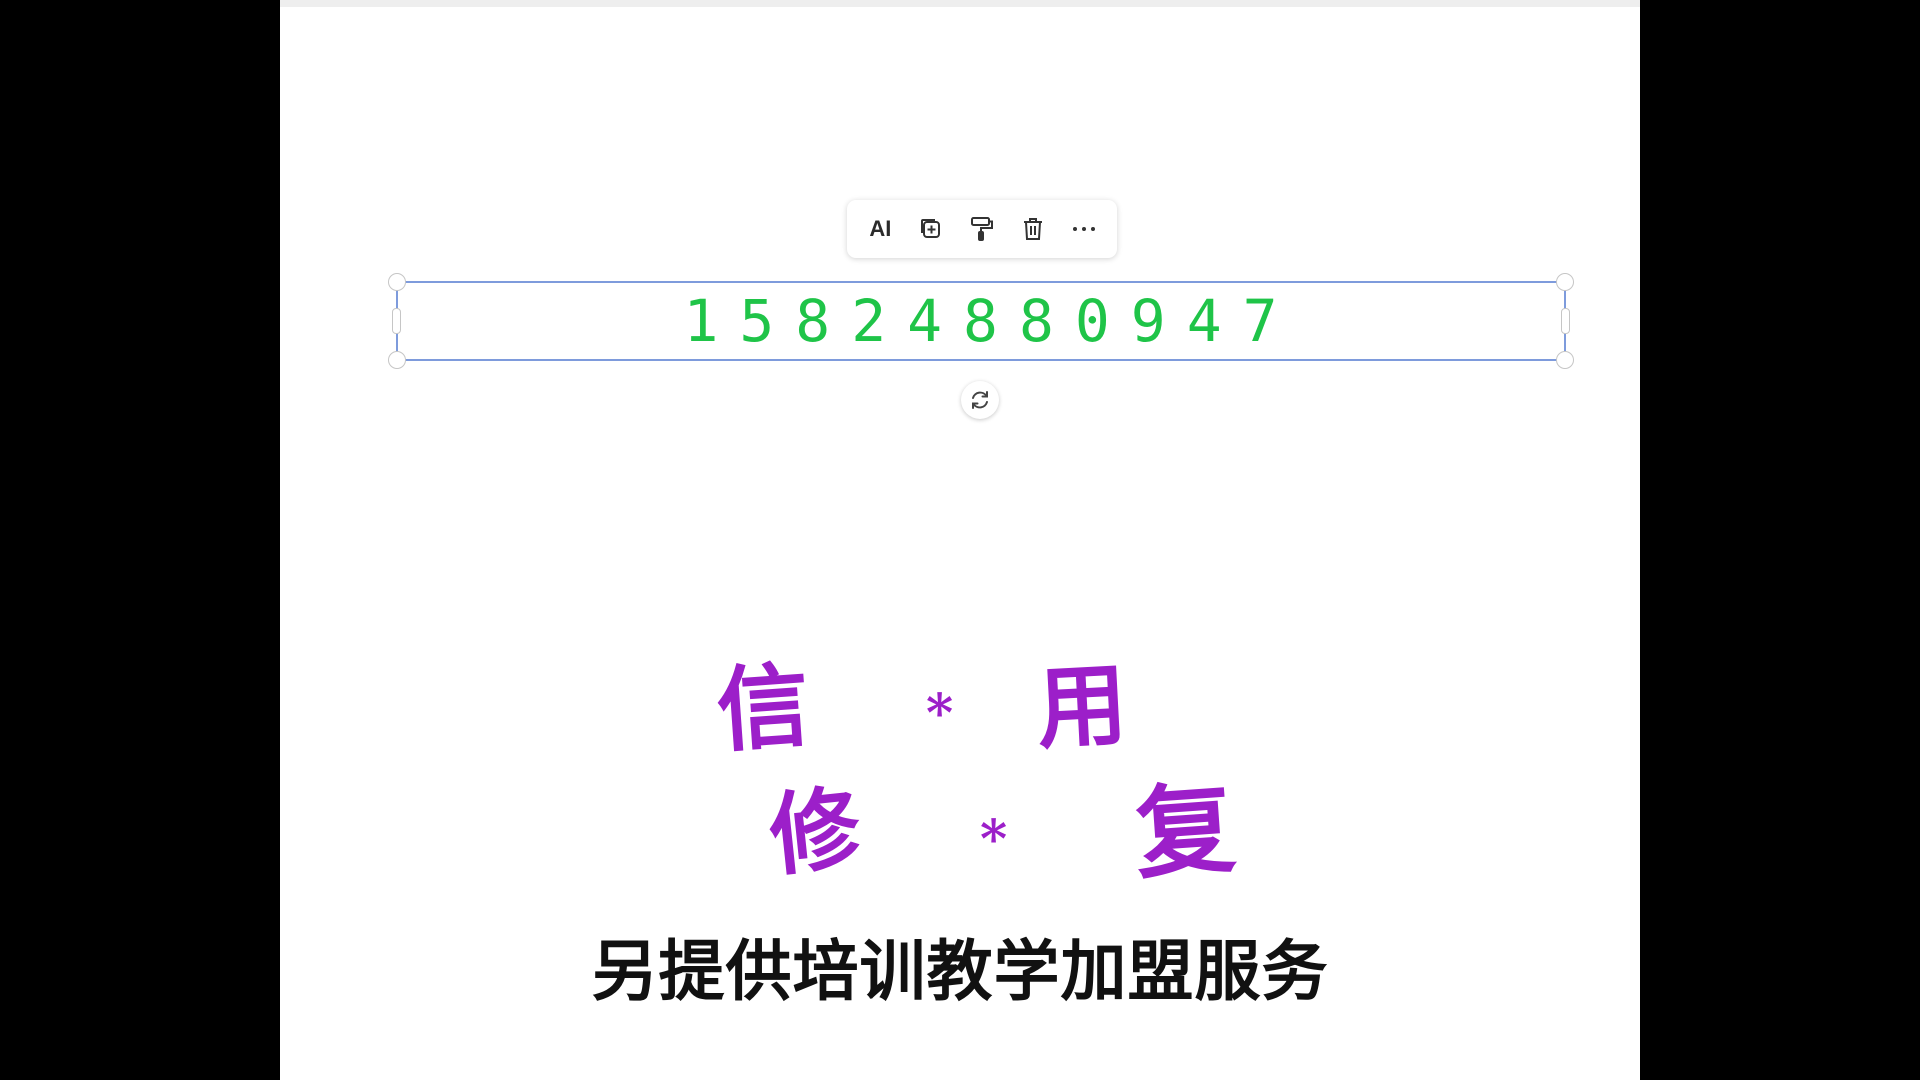 Image resolution: width=1920 pixels, height=1080 pixels. I want to click on format-painter-icon, so click(981, 229).